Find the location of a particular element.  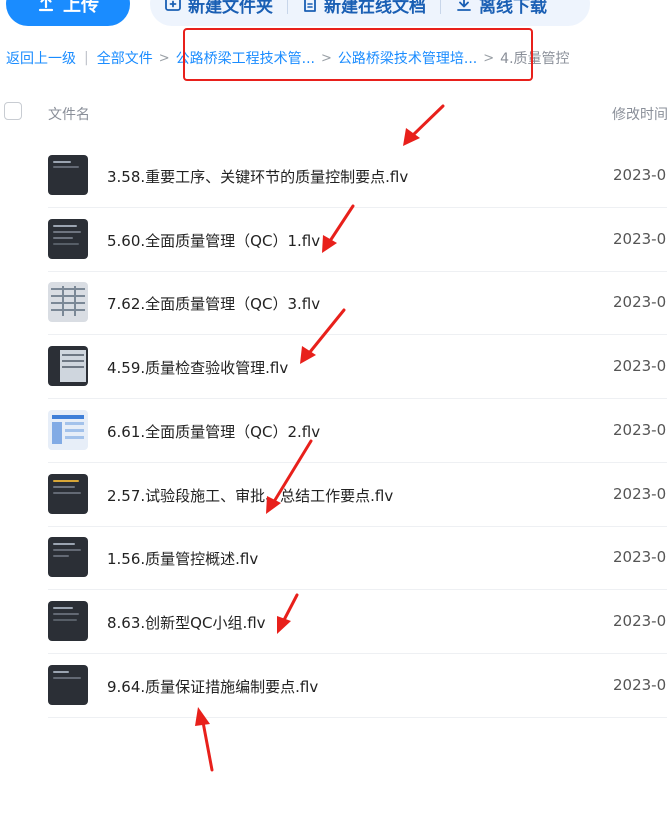

toolbar: 上传 新建文件夹 新建在线文档 离线下载 is located at coordinates (333, 14).